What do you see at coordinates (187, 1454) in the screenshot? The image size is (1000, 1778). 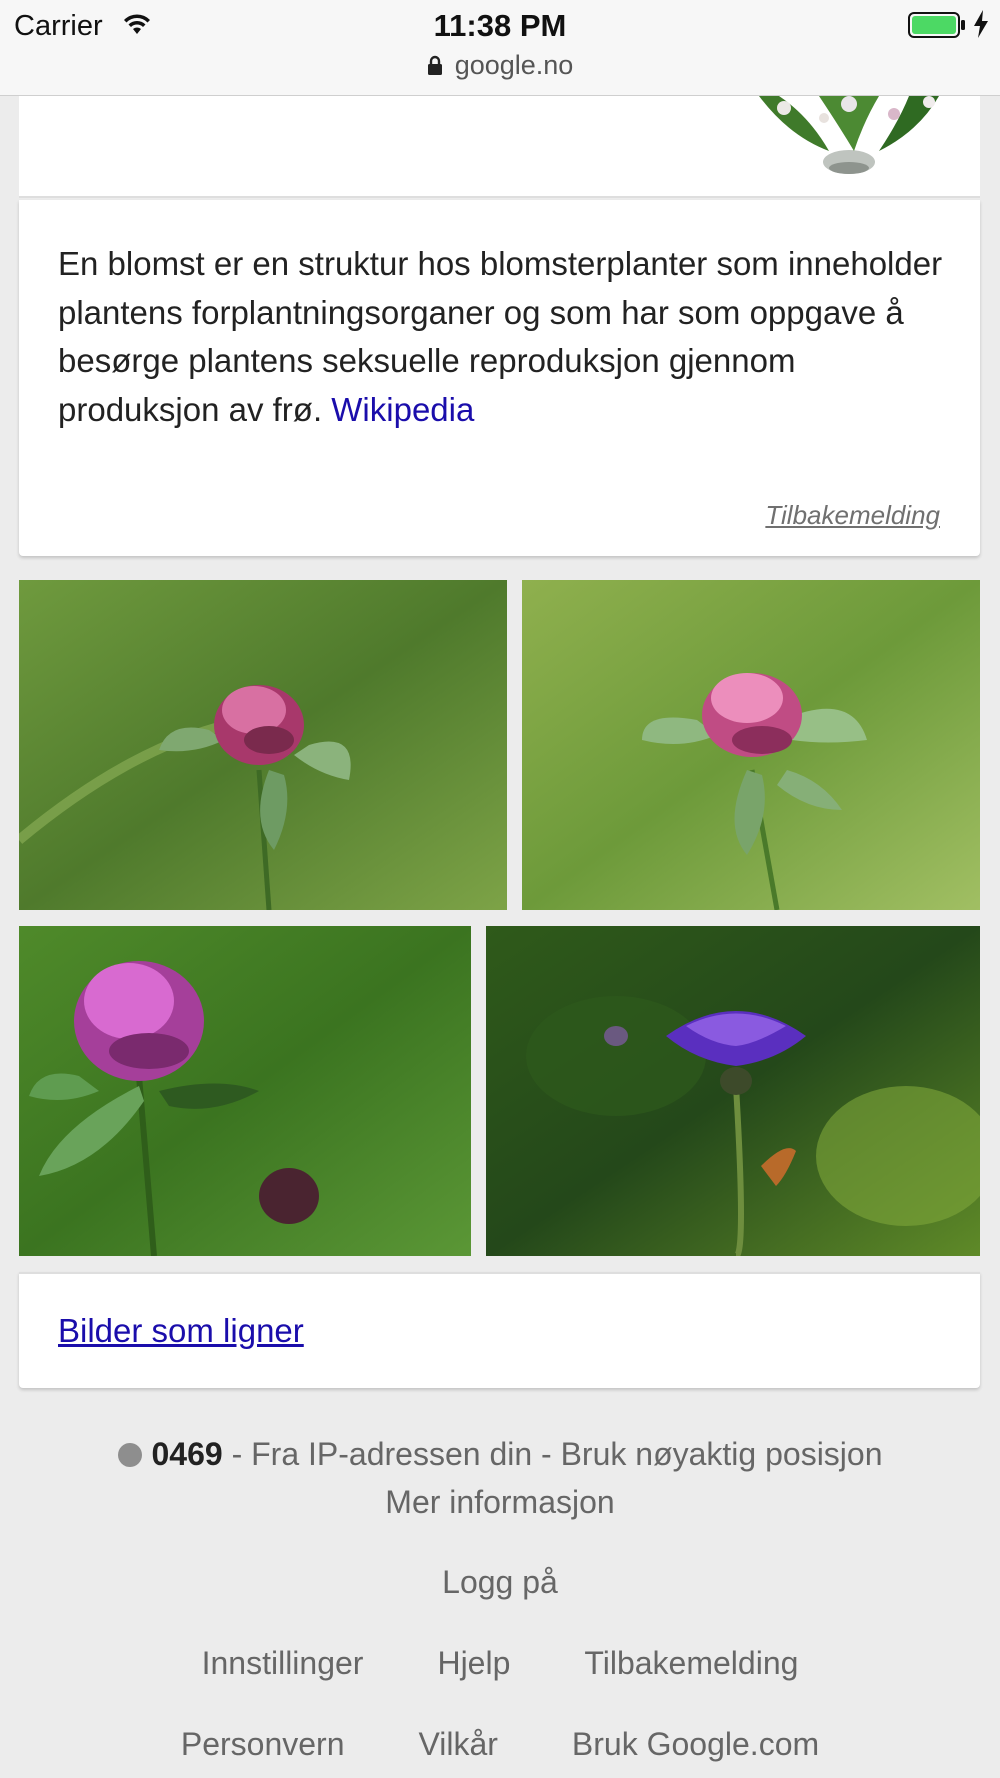 I see `postal-code: 0469` at bounding box center [187, 1454].